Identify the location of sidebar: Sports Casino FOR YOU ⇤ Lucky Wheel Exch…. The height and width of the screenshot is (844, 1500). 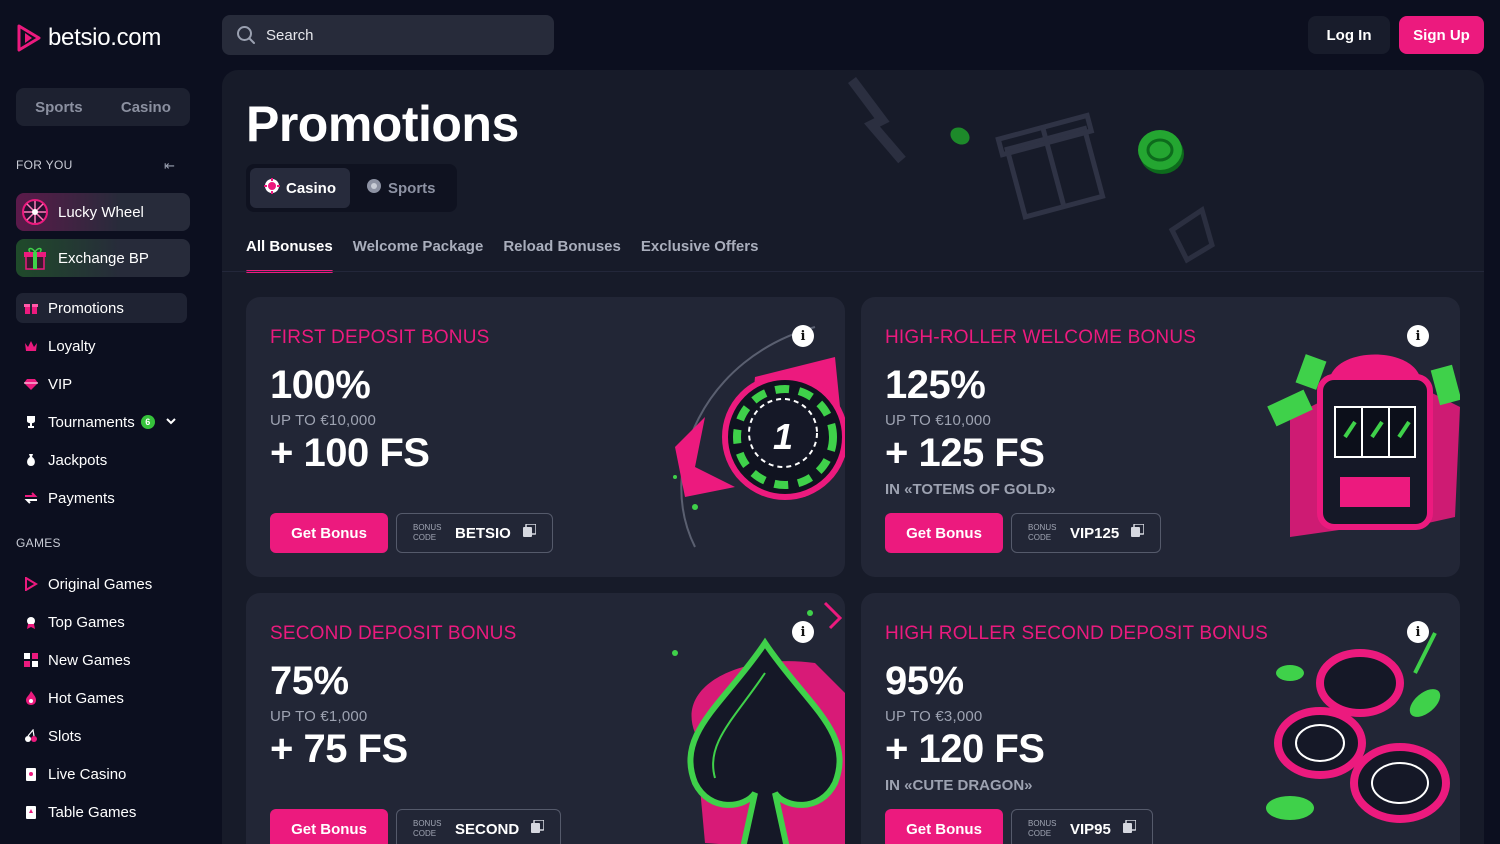
(103, 457).